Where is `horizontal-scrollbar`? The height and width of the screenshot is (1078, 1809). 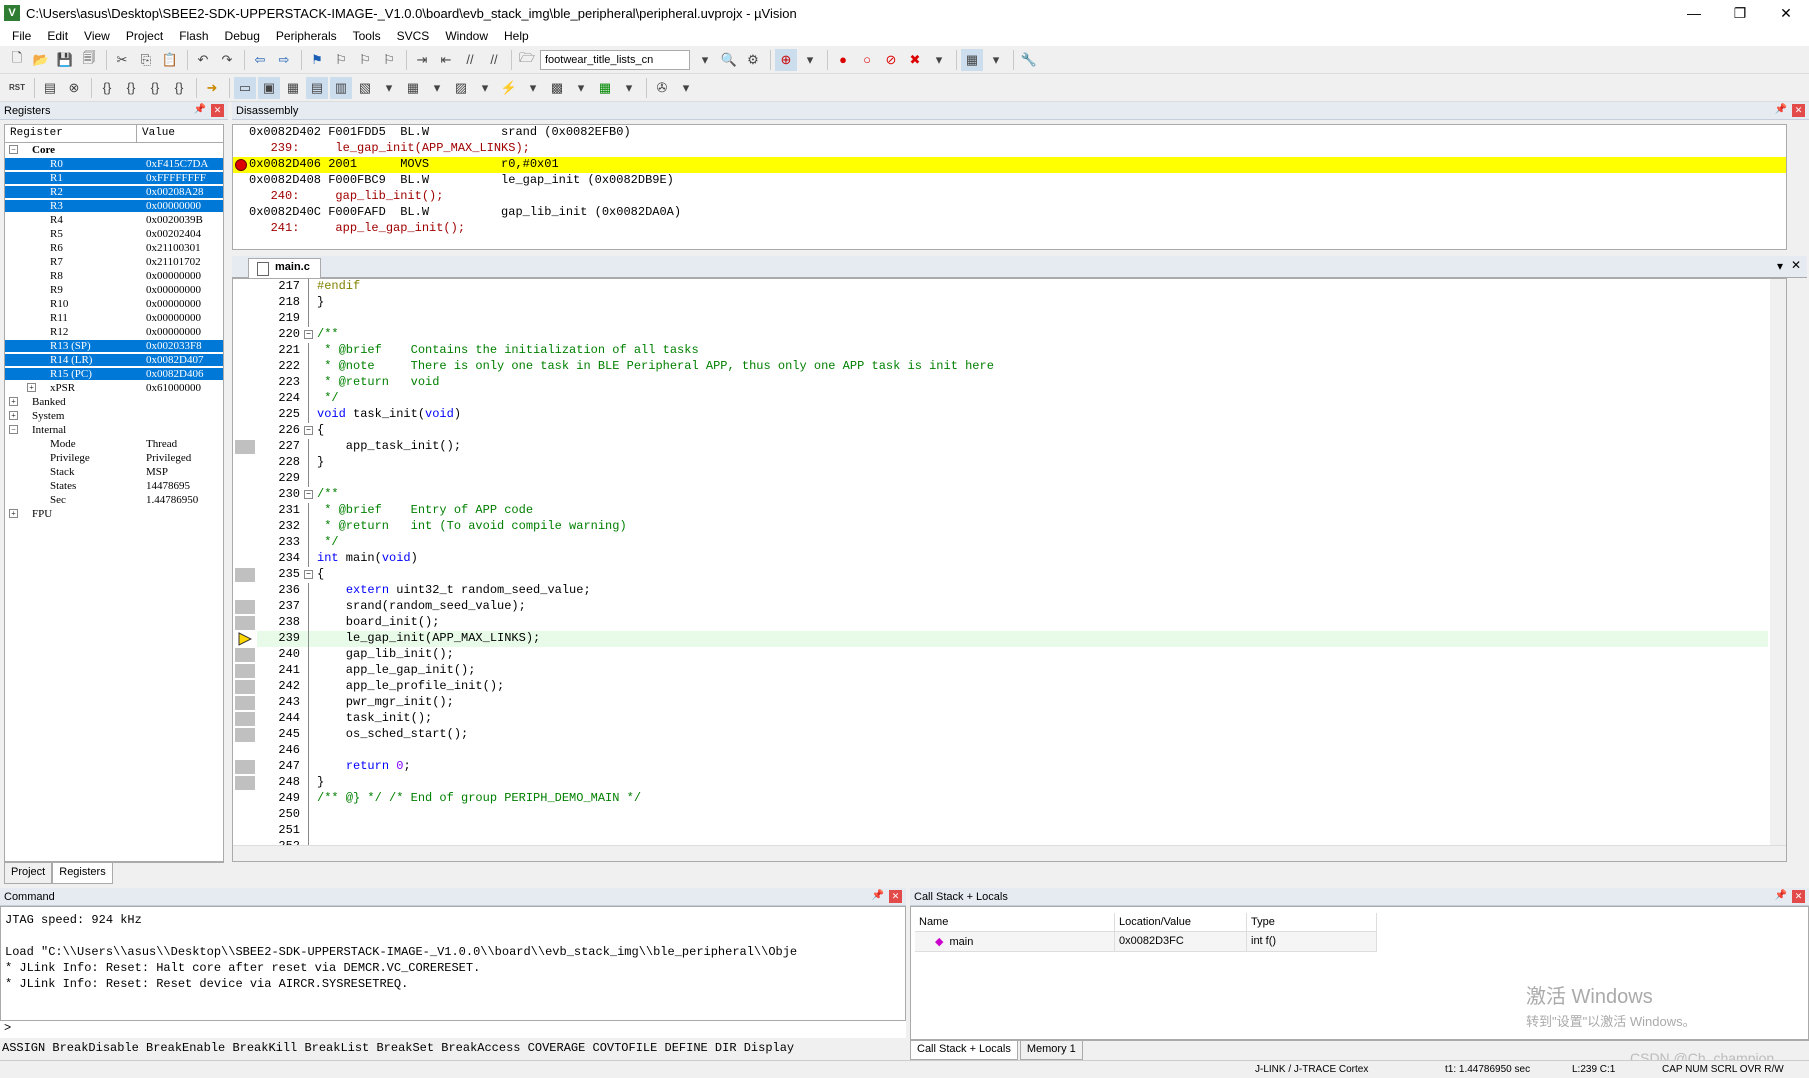 horizontal-scrollbar is located at coordinates (1009, 853).